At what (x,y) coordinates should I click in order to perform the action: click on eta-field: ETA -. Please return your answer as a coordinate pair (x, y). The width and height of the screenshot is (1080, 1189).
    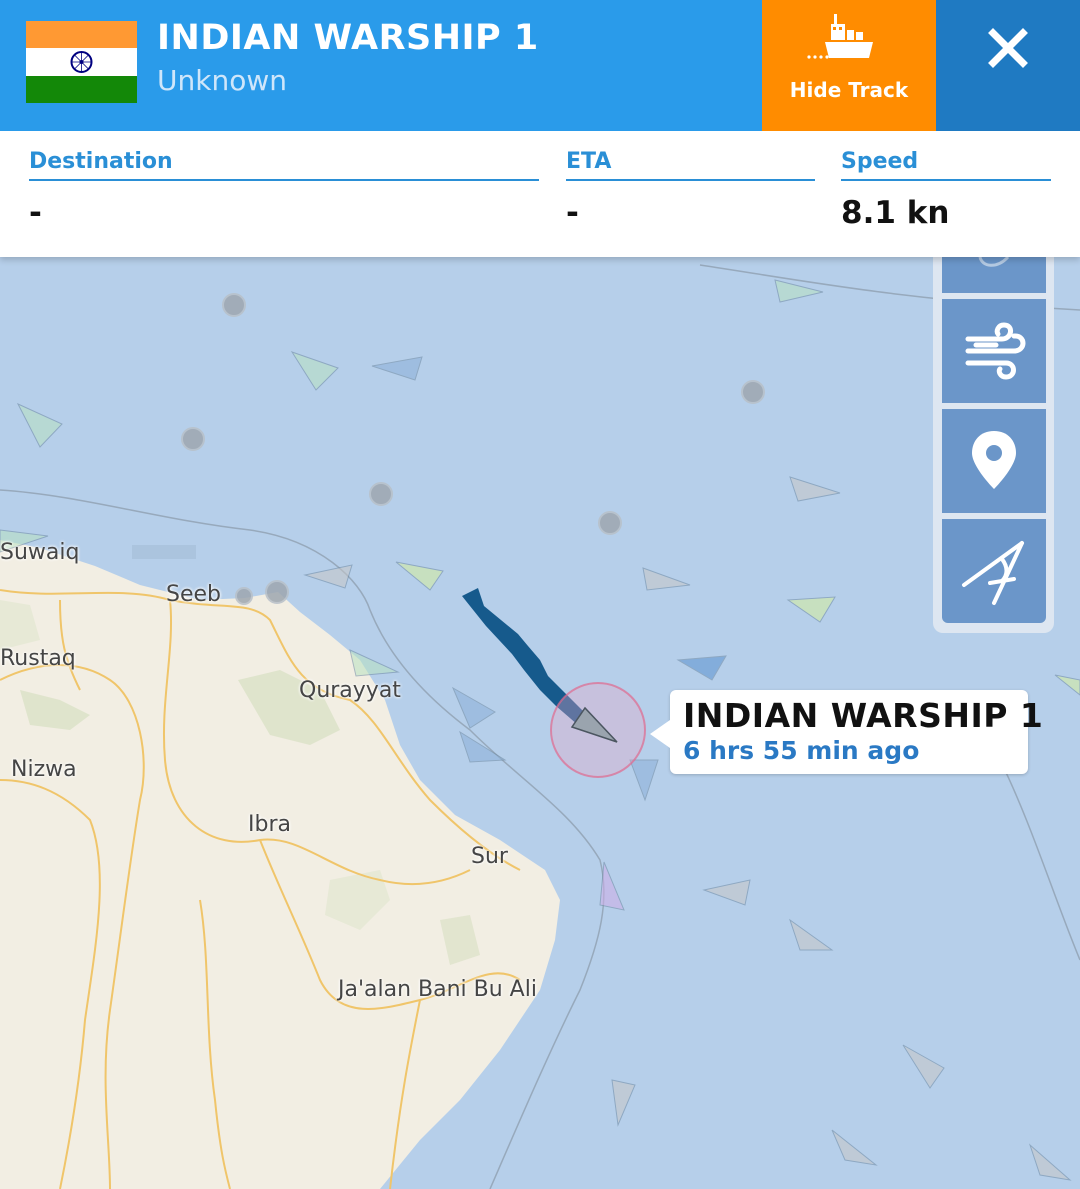
    Looking at the image, I should click on (690, 190).